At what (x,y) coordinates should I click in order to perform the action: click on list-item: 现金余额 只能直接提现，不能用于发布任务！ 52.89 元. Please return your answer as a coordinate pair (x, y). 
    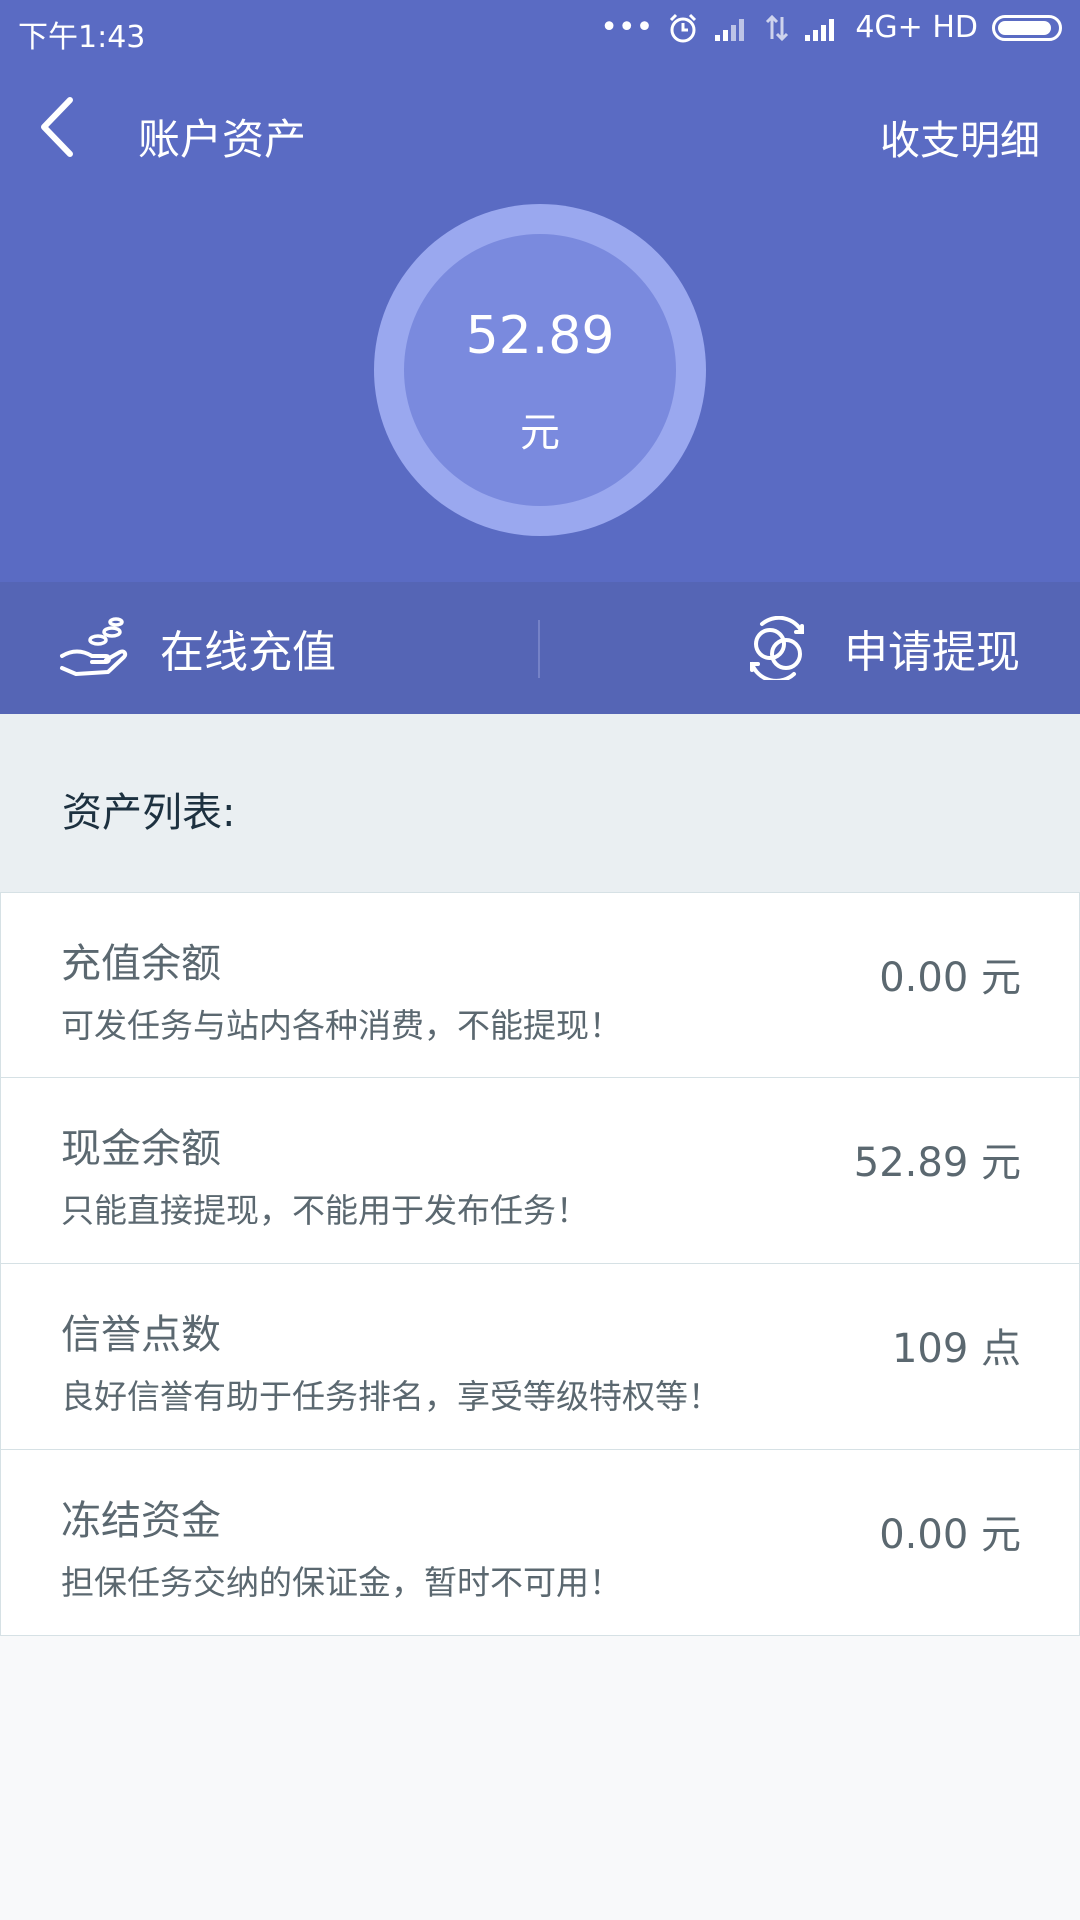
    Looking at the image, I should click on (540, 1171).